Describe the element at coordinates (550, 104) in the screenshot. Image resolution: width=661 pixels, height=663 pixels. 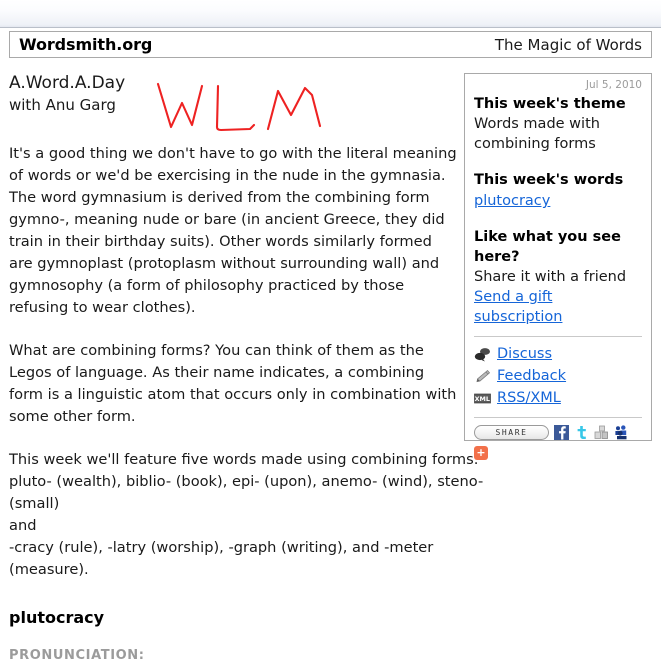
I see `sidebar-theme-heading: This week's theme` at that location.